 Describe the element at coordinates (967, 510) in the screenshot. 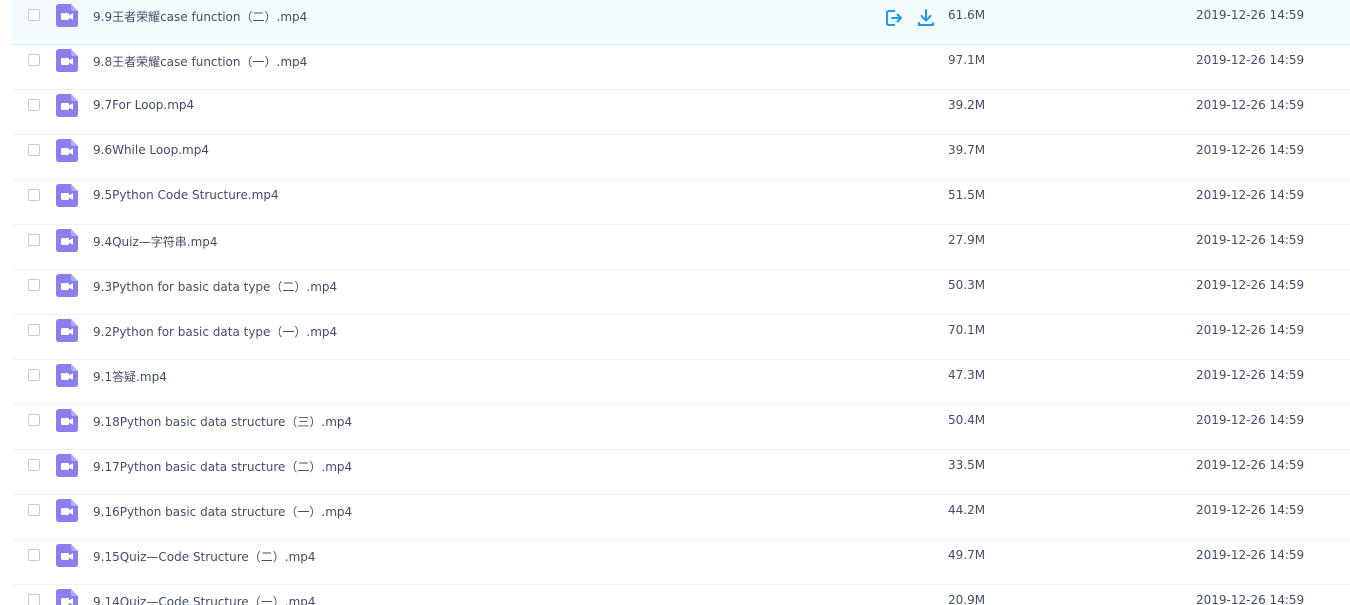

I see `file-size: 44.2M` at that location.